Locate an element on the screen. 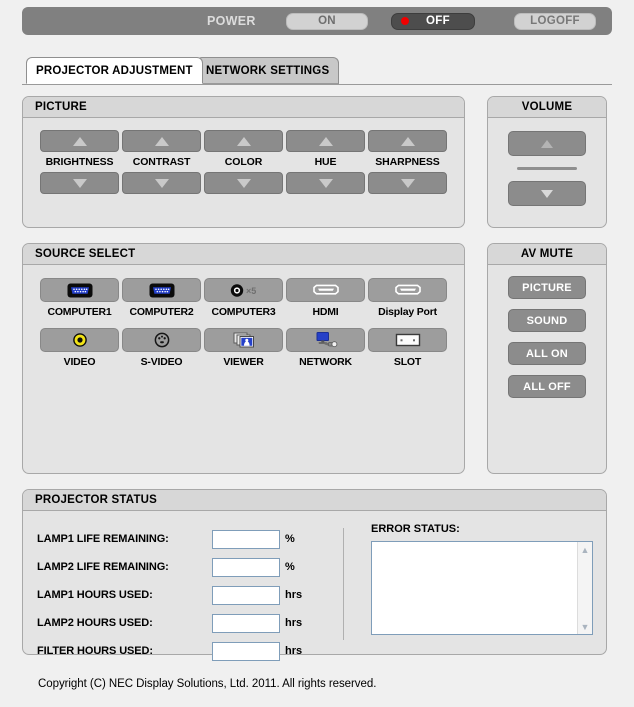 Image resolution: width=634 pixels, height=707 pixels. tab-strip: PROJECTOR ADJUSTMENT NETWORK SETTINGS is located at coordinates (317, 71).